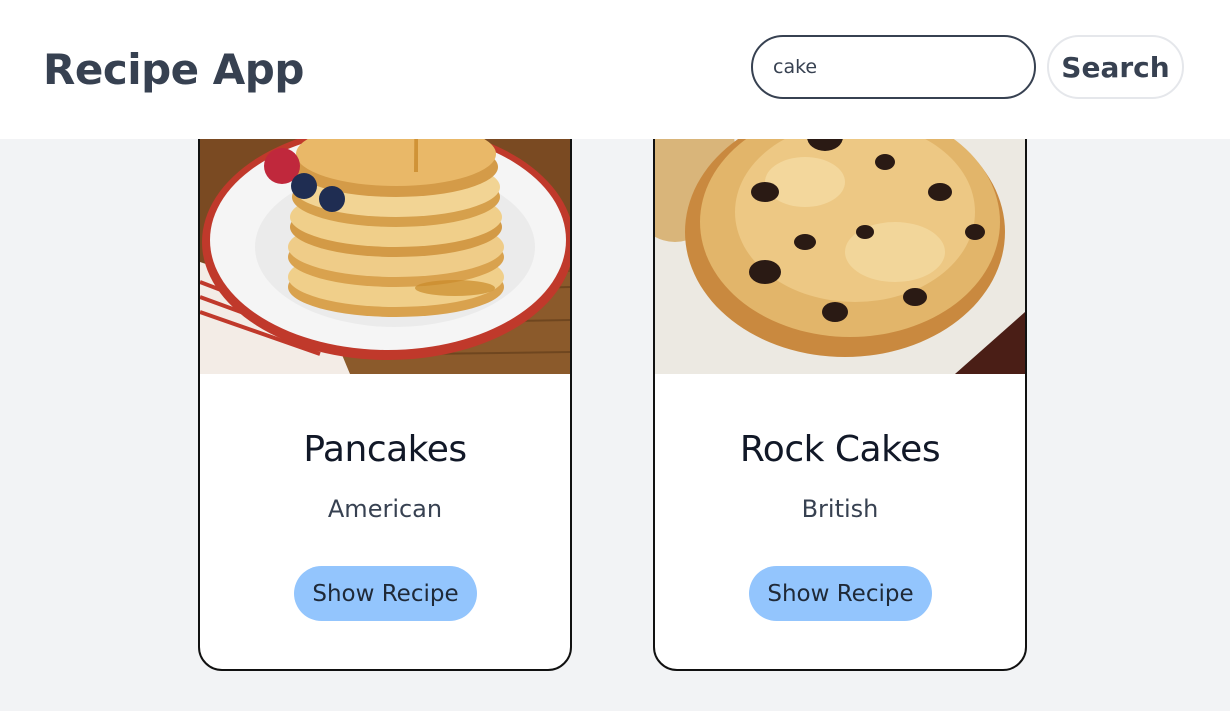 This screenshot has width=1230, height=711. What do you see at coordinates (385, 509) in the screenshot?
I see `recipe-cuisine: American` at bounding box center [385, 509].